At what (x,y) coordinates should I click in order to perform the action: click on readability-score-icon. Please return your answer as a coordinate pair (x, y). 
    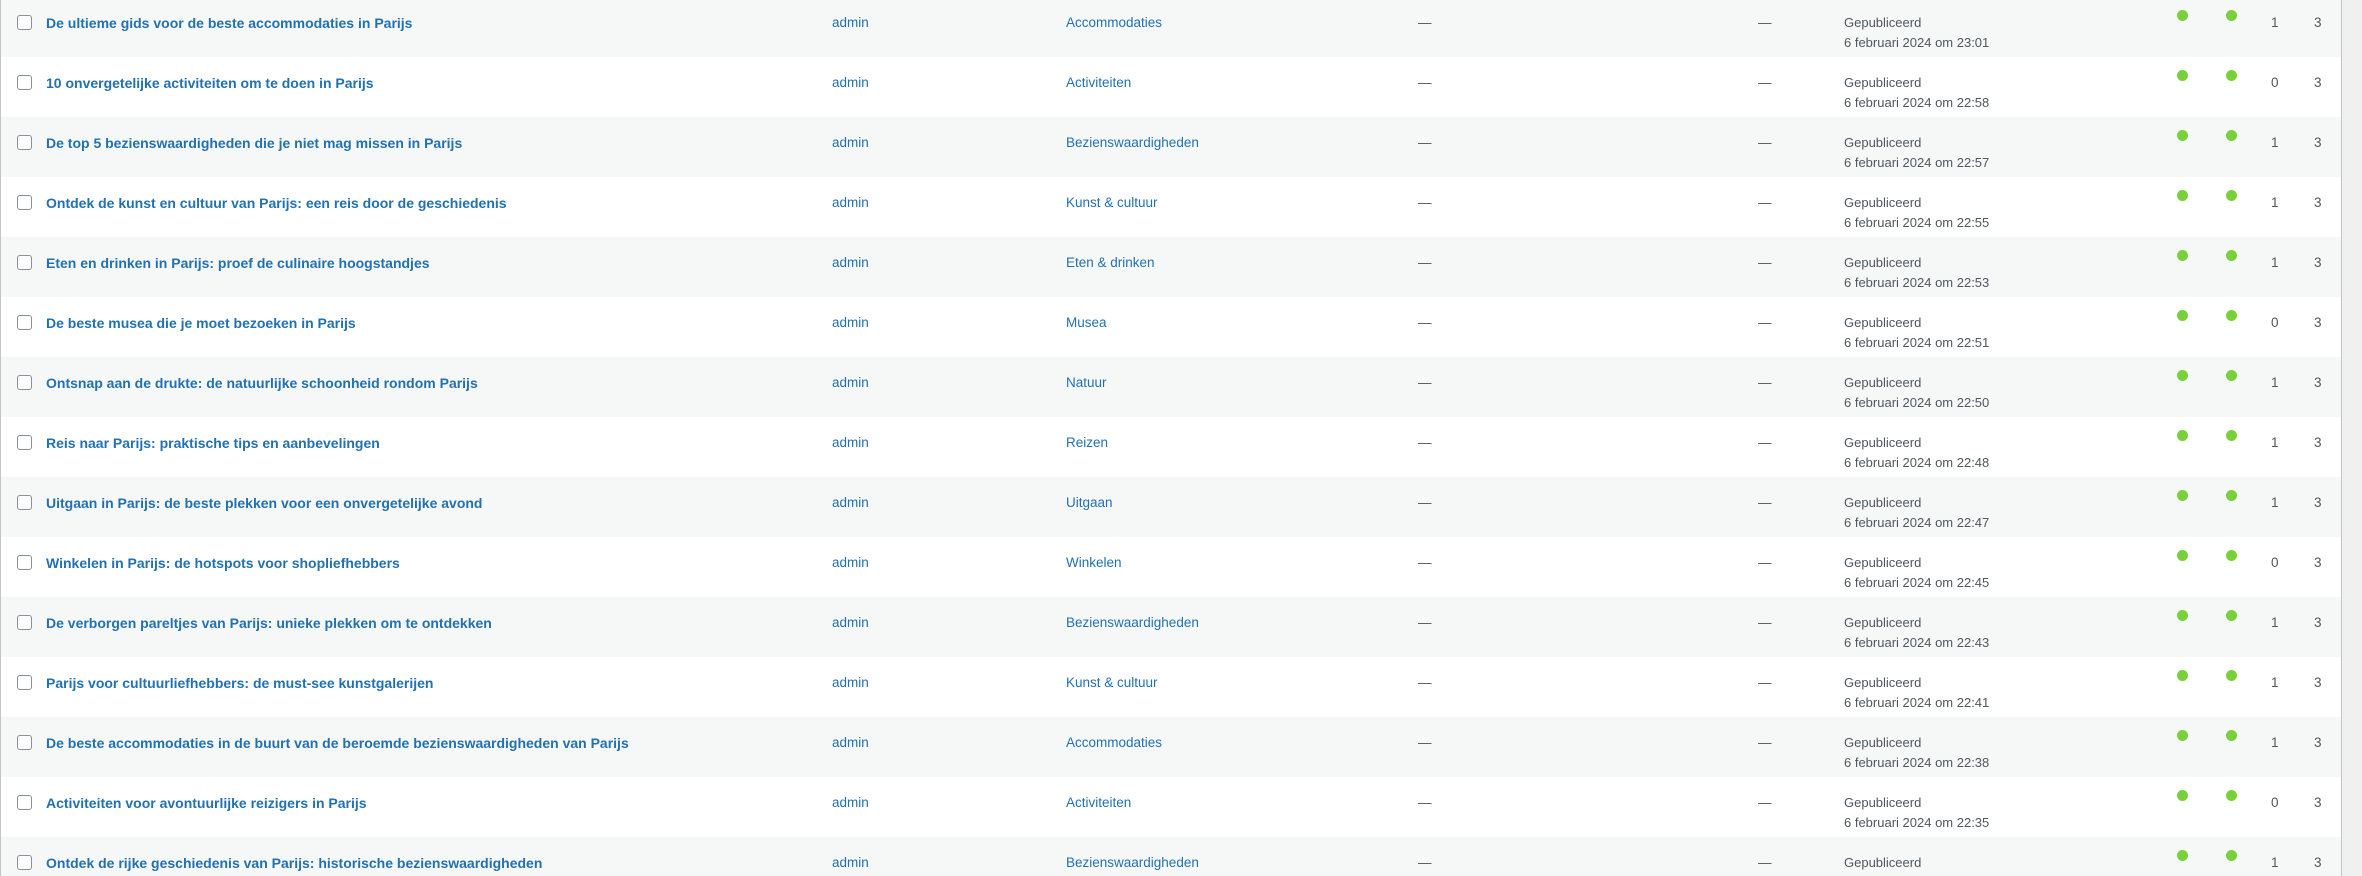
    Looking at the image, I should click on (2231, 435).